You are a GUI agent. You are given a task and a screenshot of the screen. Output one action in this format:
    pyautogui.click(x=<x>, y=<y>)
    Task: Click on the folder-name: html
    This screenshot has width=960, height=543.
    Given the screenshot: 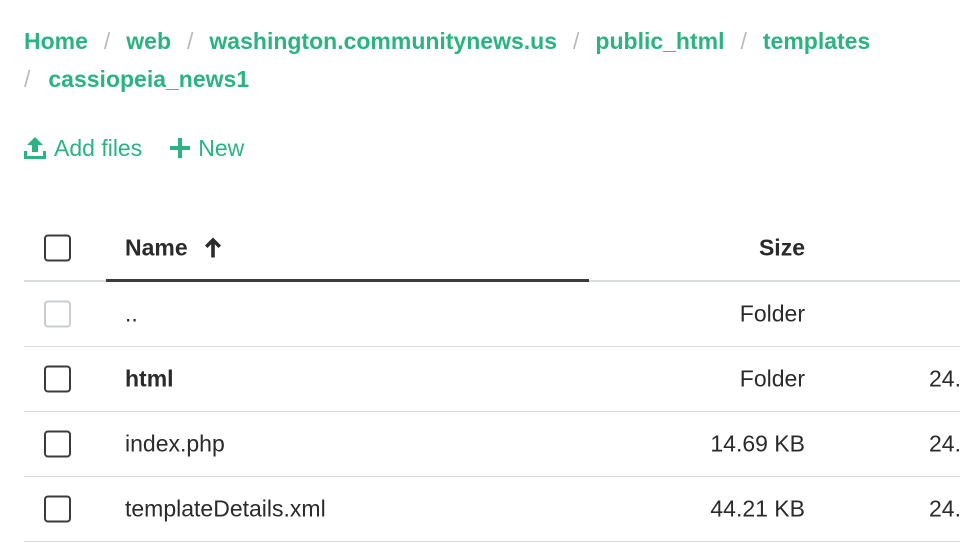 What is the action you would take?
    pyautogui.click(x=149, y=379)
    